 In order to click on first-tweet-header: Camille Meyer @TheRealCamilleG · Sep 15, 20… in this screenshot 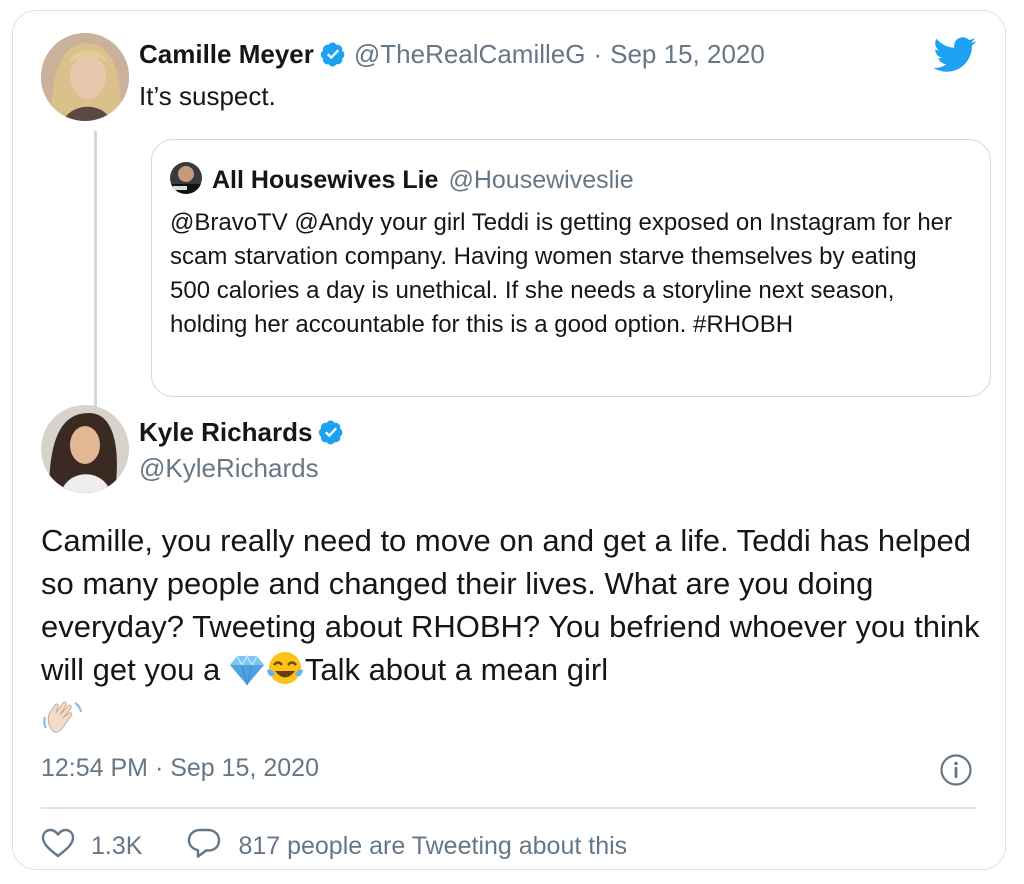, I will do `click(452, 56)`.